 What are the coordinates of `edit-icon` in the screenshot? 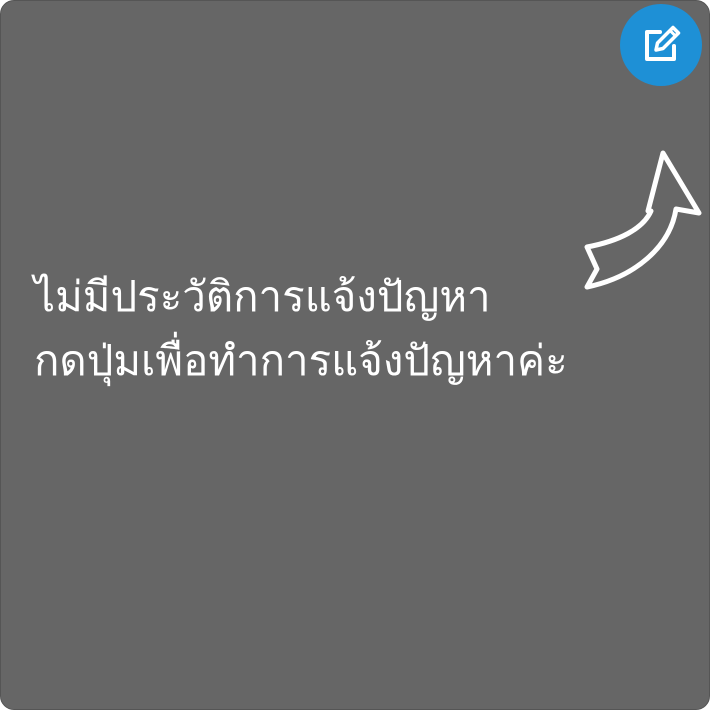 It's located at (663, 43).